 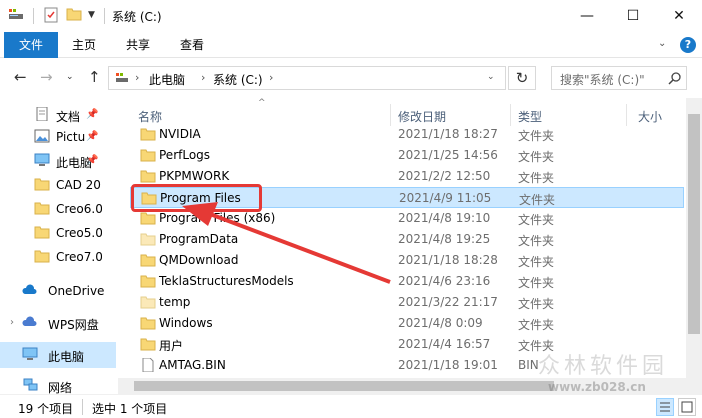 I want to click on file-date: 2021/2/2 12:50, so click(x=444, y=176).